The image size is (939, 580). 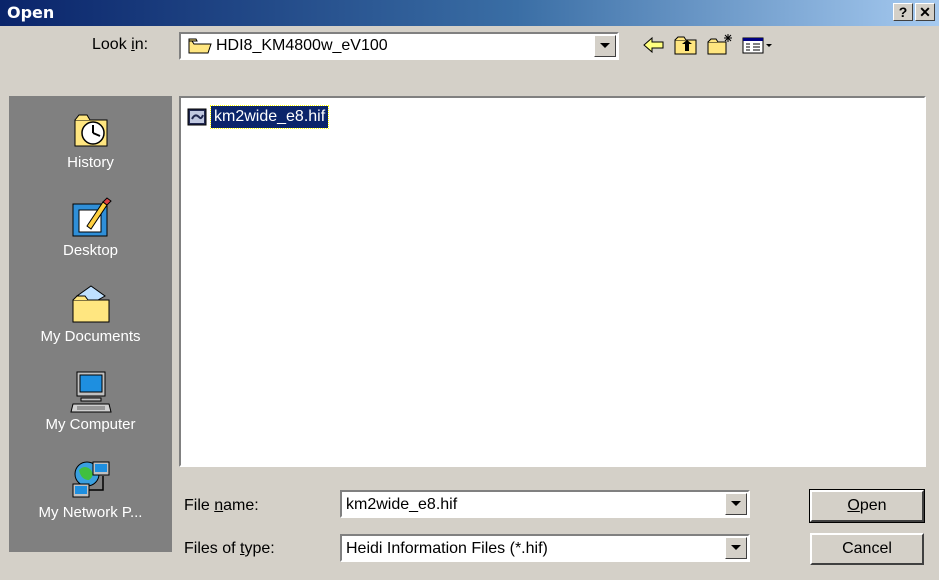 I want to click on view-menu-button, so click(x=758, y=45).